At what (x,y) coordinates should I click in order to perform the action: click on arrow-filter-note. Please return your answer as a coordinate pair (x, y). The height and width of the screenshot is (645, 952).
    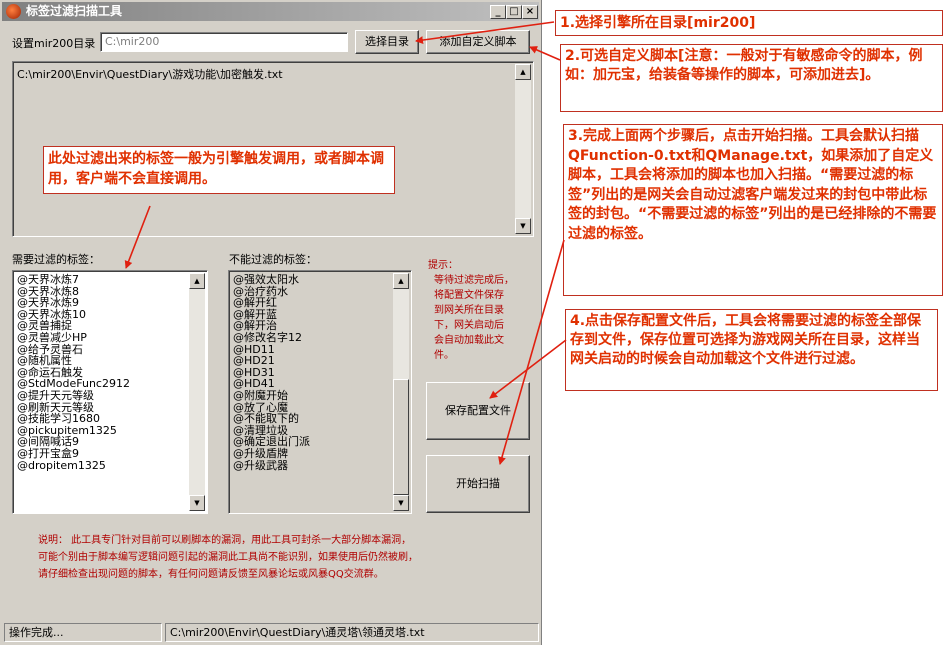
    Looking at the image, I should click on (137, 237).